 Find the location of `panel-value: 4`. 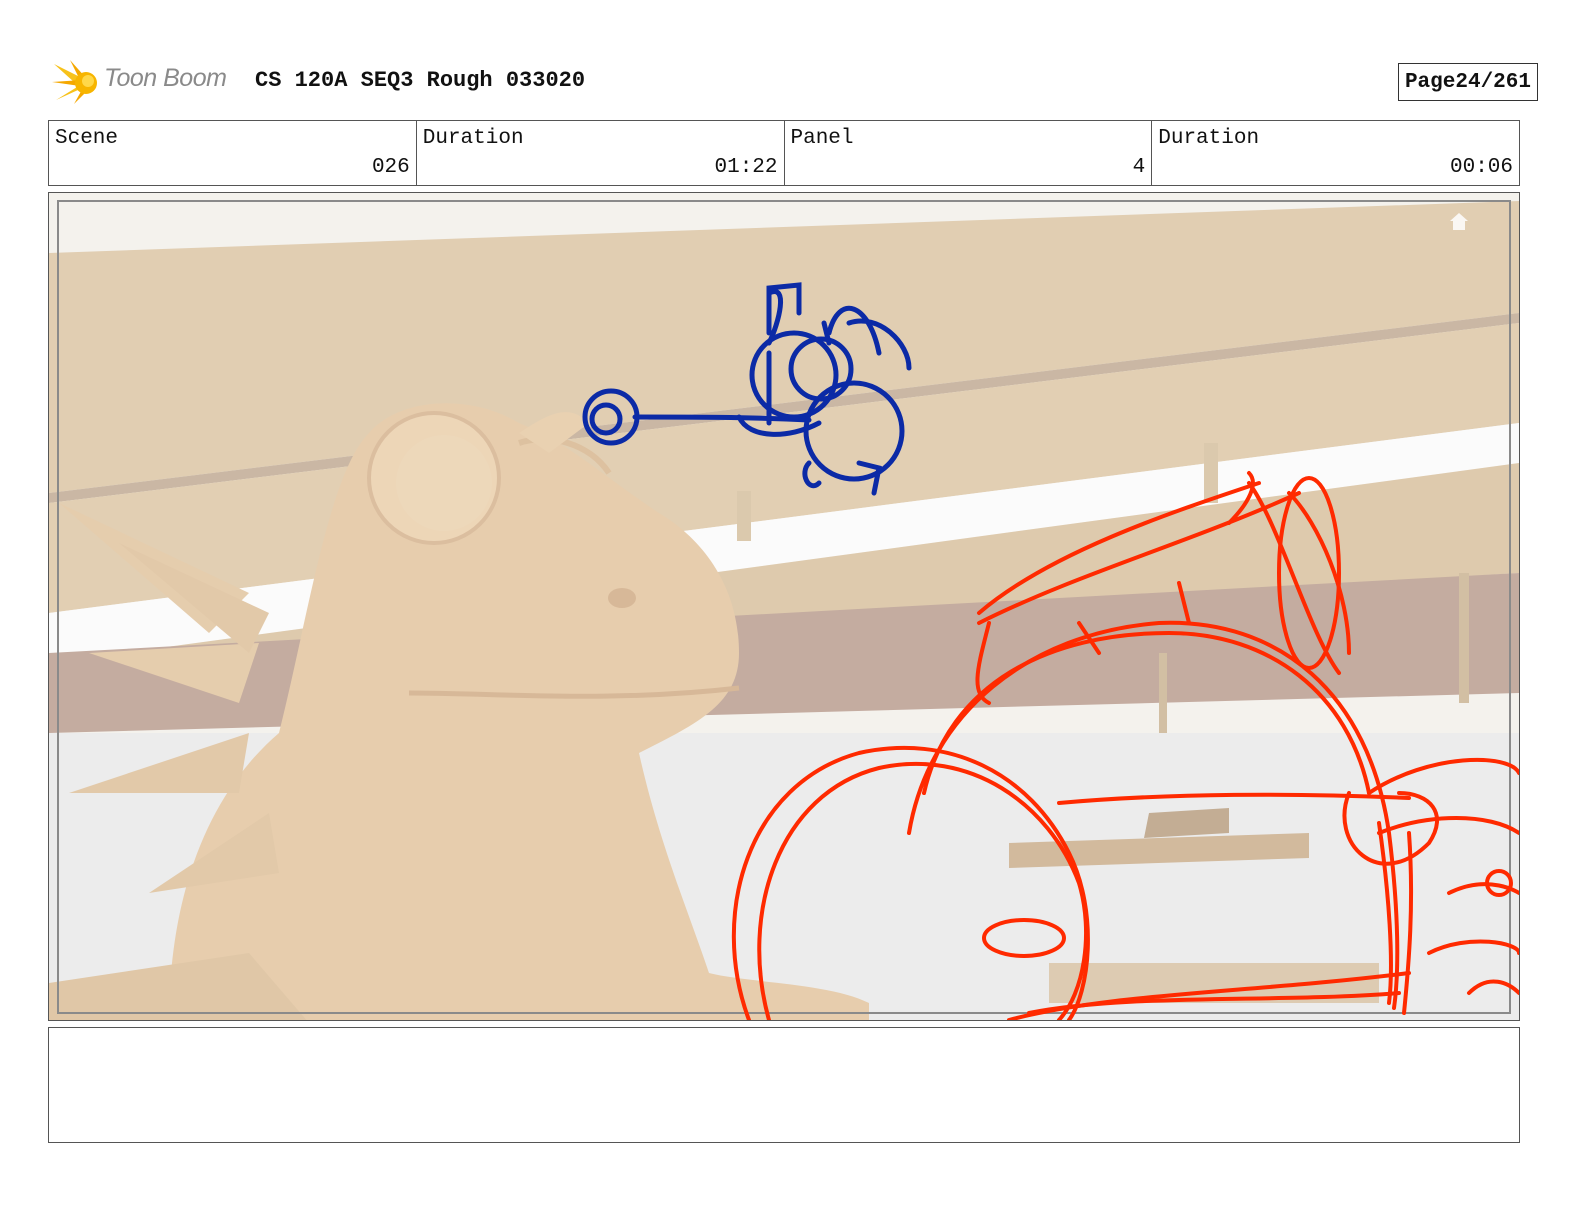

panel-value: 4 is located at coordinates (1139, 167).